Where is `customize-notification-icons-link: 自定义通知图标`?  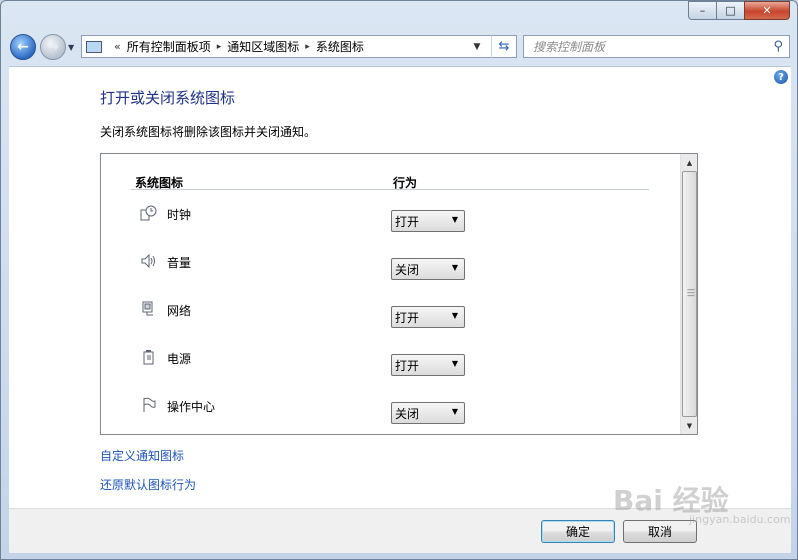
customize-notification-icons-link: 自定义通知图标 is located at coordinates (142, 455).